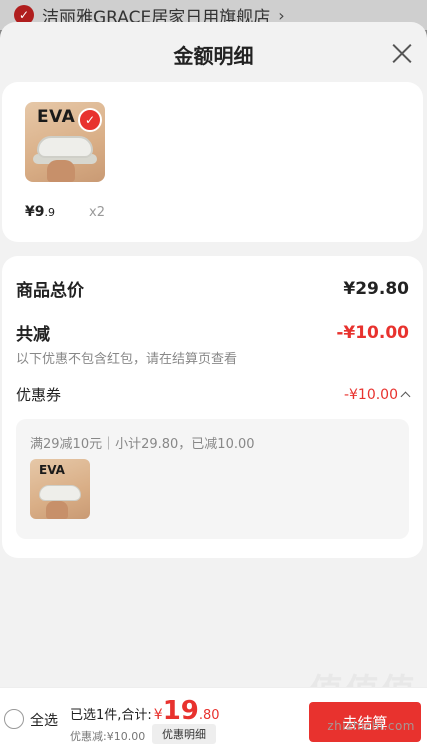  Describe the element at coordinates (405, 396) in the screenshot. I see `chevron-up-icon` at that location.